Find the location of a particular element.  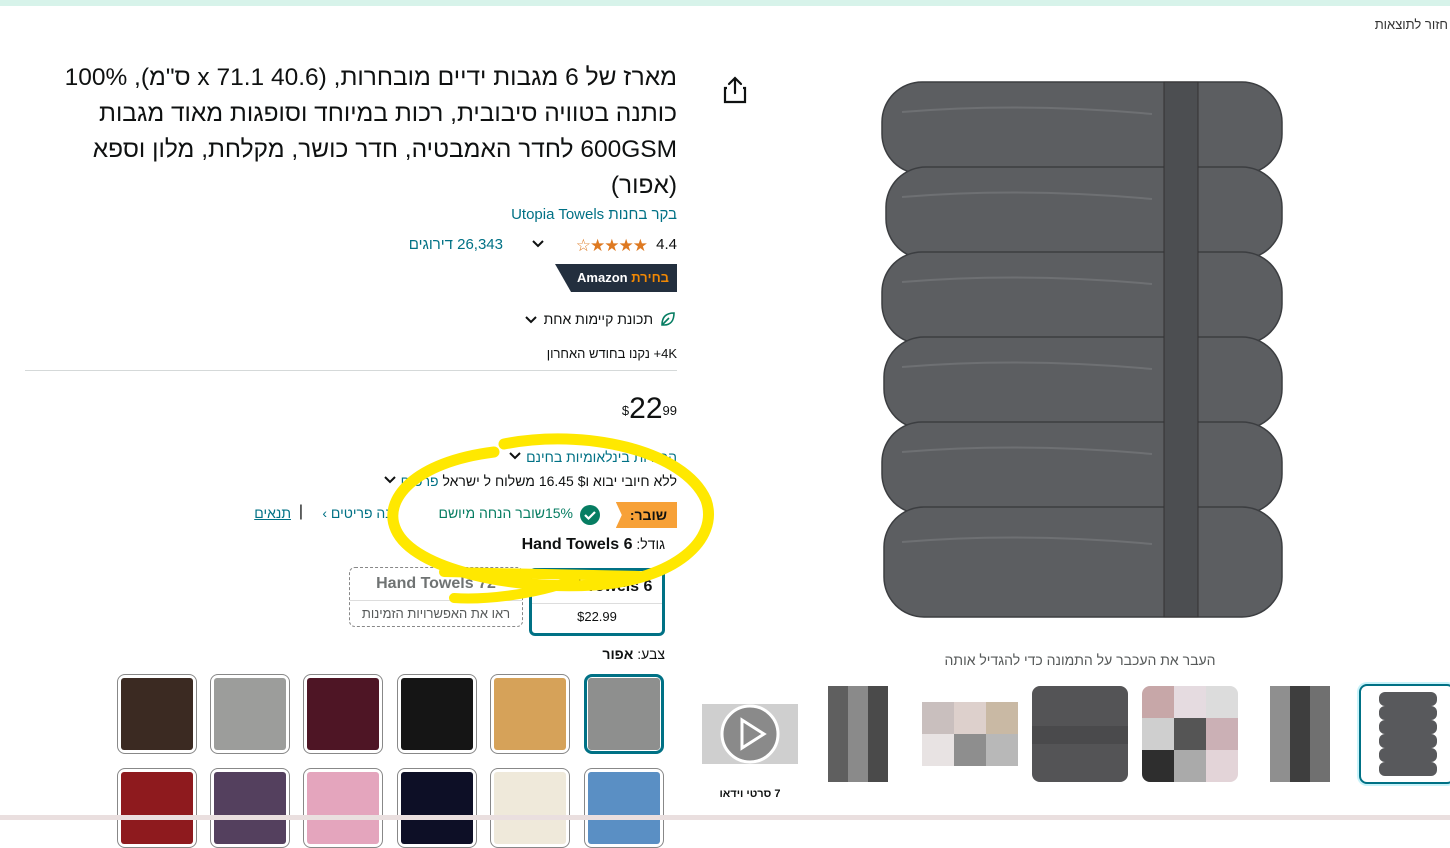

rating-score: 4.4 is located at coordinates (666, 244).